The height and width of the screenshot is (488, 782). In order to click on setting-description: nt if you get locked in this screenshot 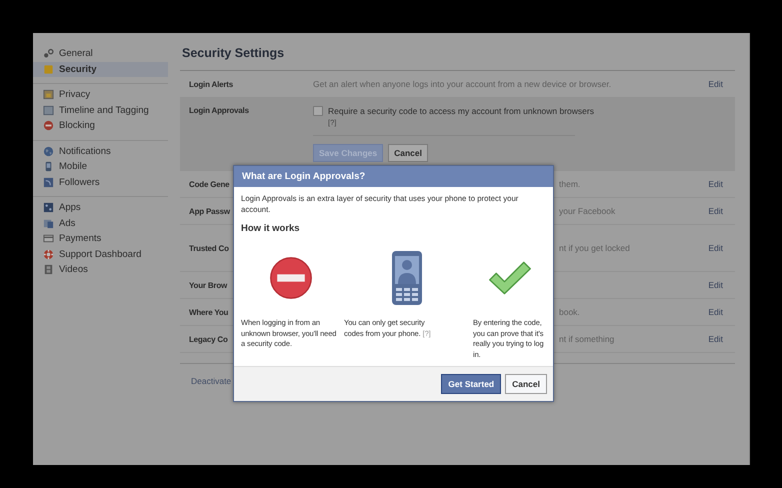, I will do `click(594, 248)`.